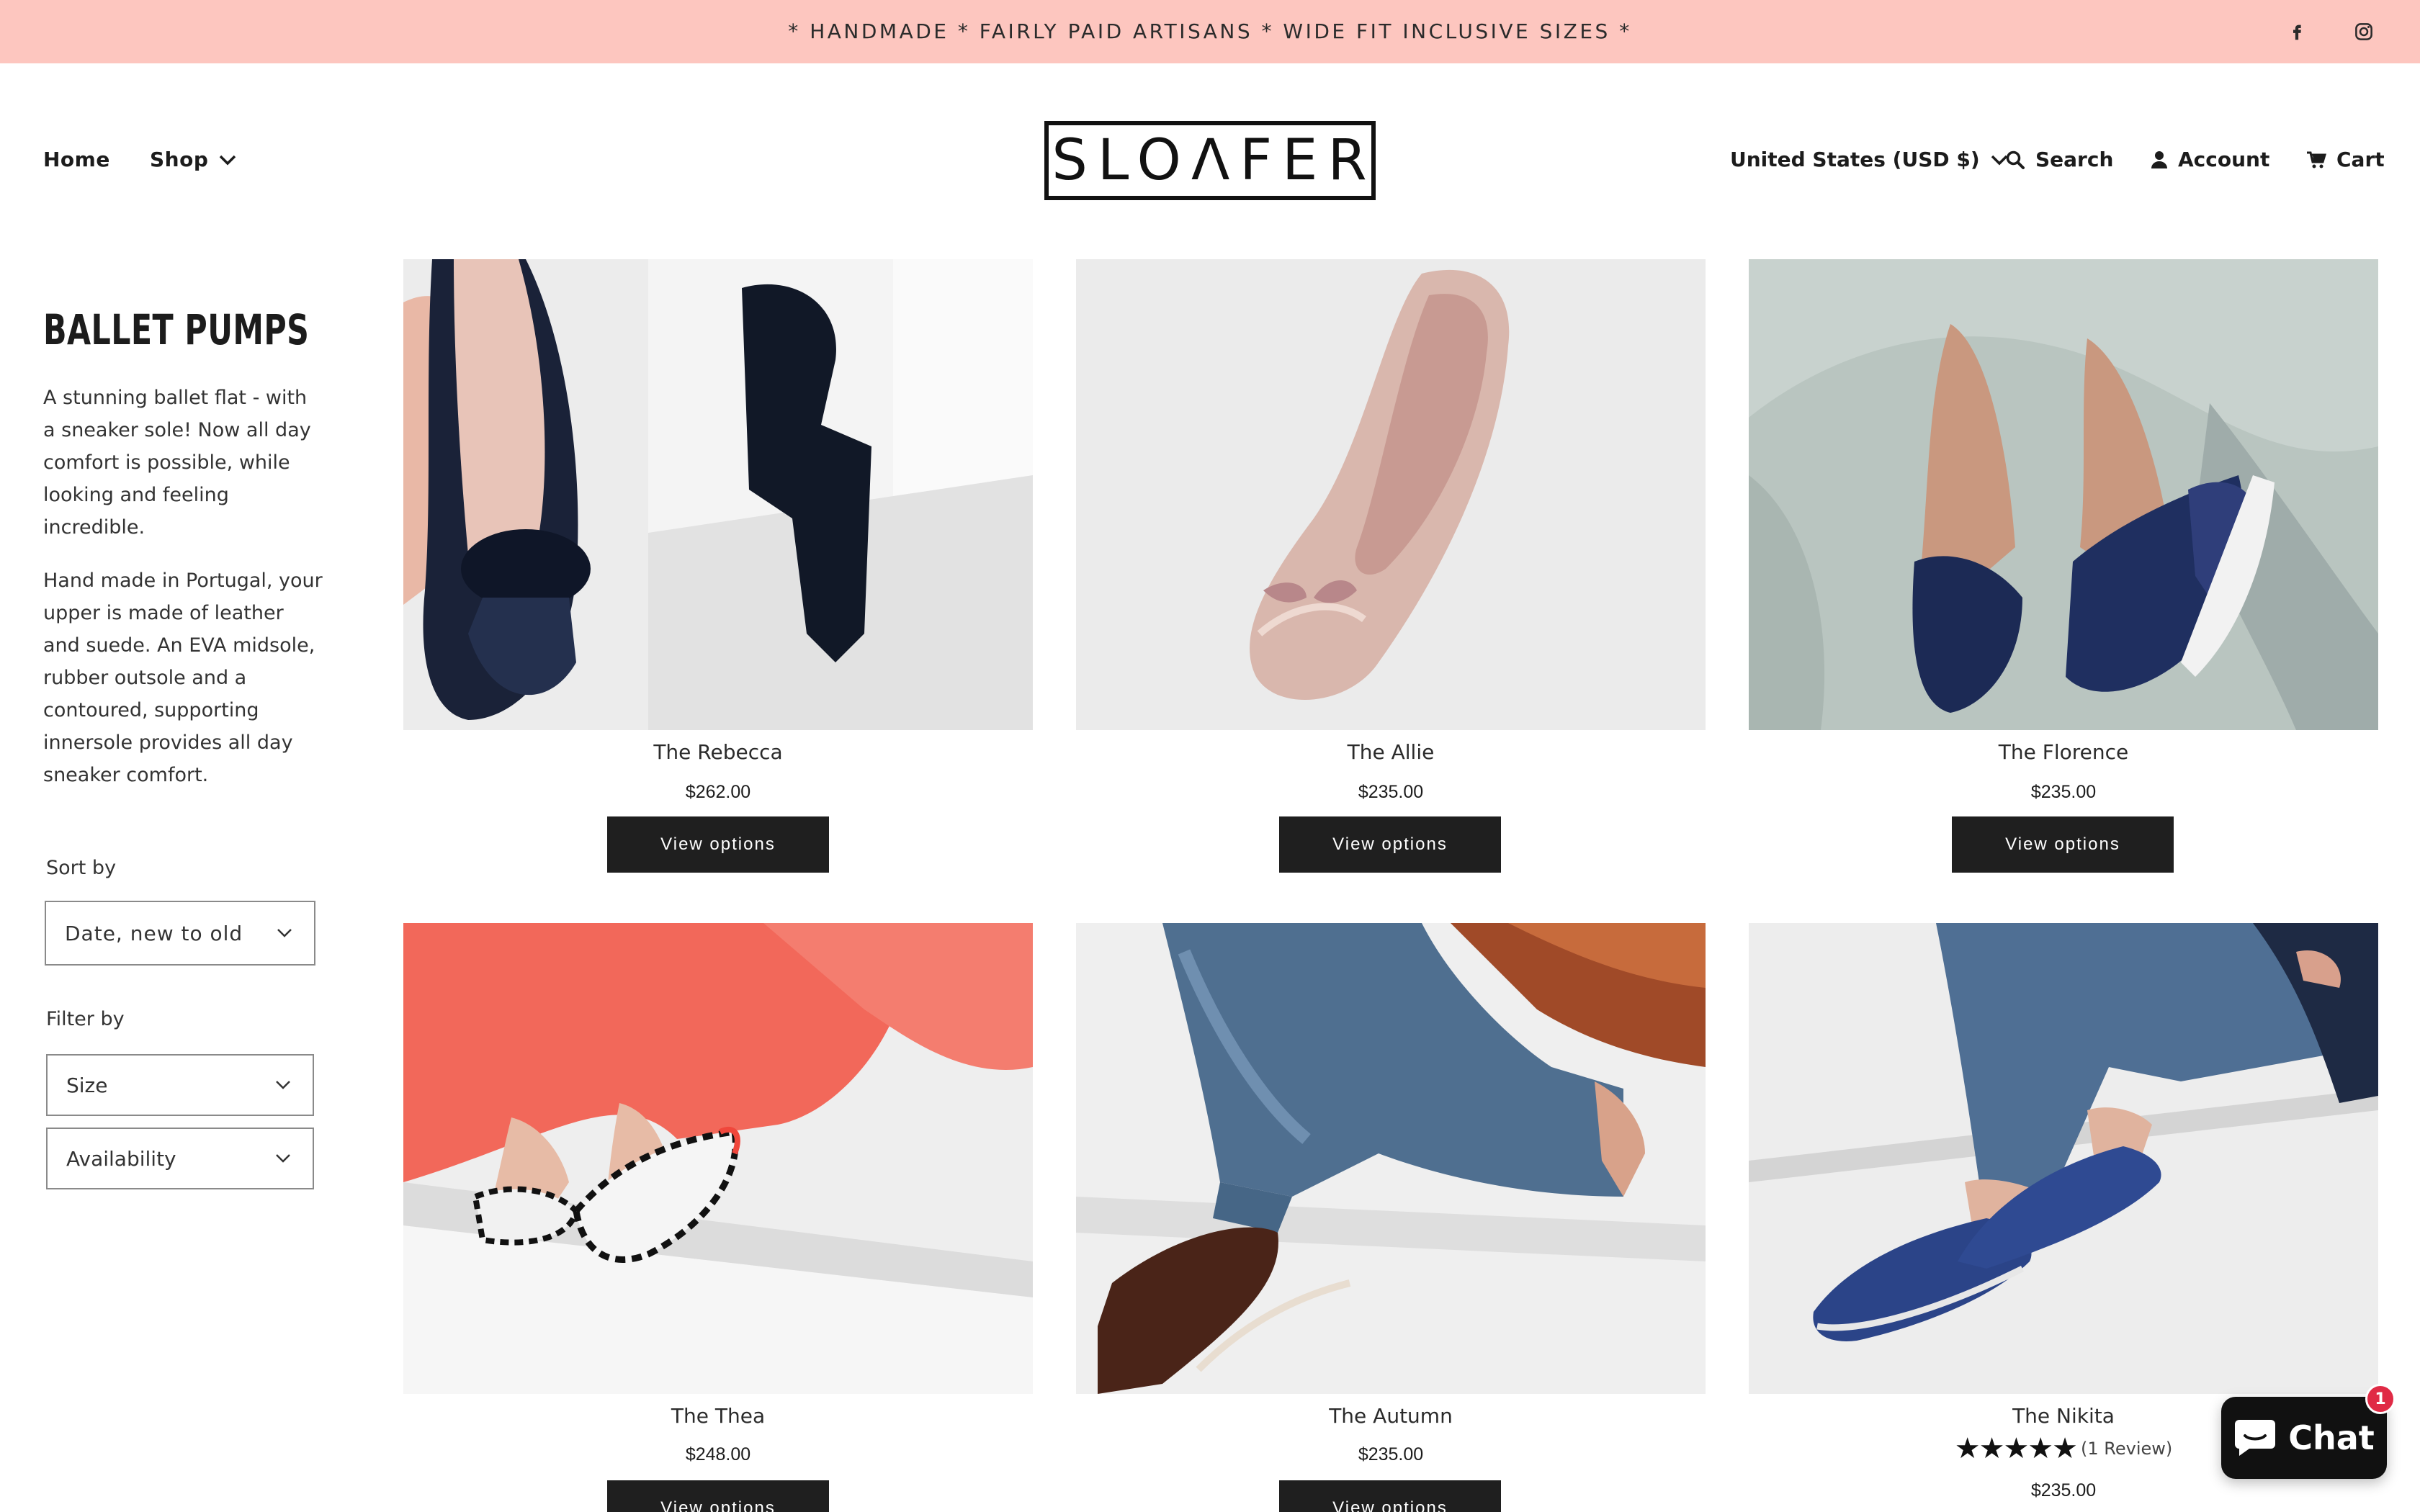 The width and height of the screenshot is (2420, 1512). What do you see at coordinates (2063, 752) in the screenshot?
I see `product-title: The Florence` at bounding box center [2063, 752].